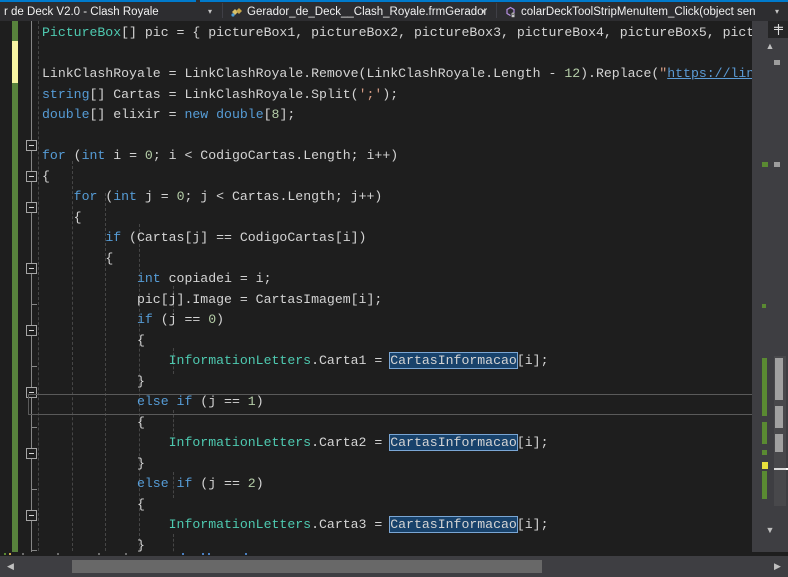 The image size is (788, 577). Describe the element at coordinates (236, 237) in the screenshot. I see `code-line: if (Cartas[j] == CodigoCartas[i])` at that location.